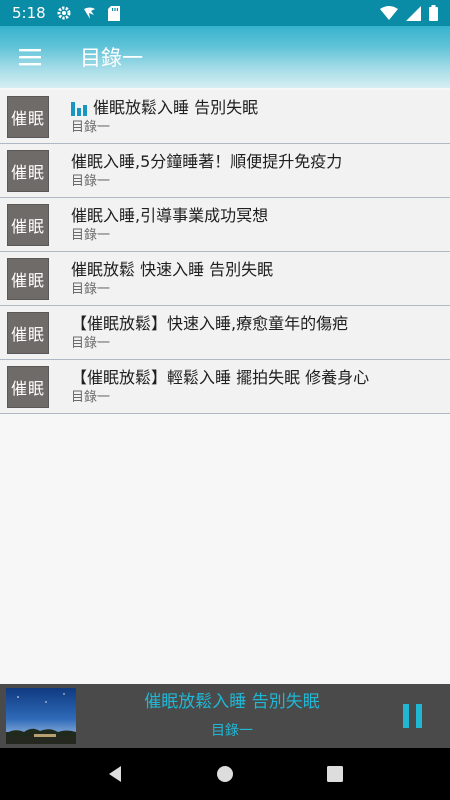 The width and height of the screenshot is (450, 800). Describe the element at coordinates (172, 269) in the screenshot. I see `track-title: 催眠放鬆 快速入睡 告別失眠` at that location.